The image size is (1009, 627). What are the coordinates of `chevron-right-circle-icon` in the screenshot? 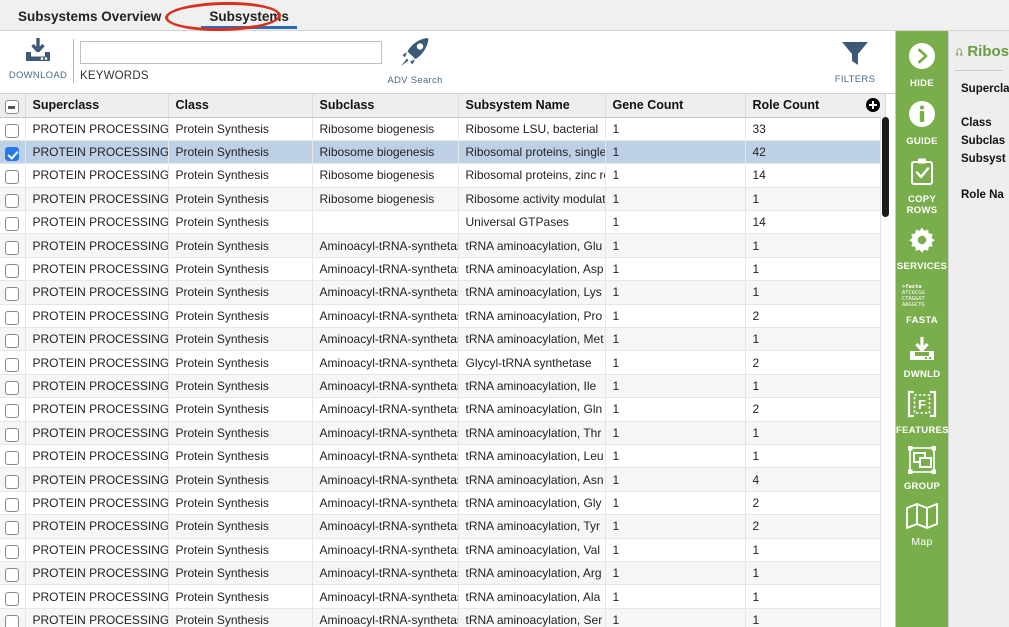 It's located at (922, 58).